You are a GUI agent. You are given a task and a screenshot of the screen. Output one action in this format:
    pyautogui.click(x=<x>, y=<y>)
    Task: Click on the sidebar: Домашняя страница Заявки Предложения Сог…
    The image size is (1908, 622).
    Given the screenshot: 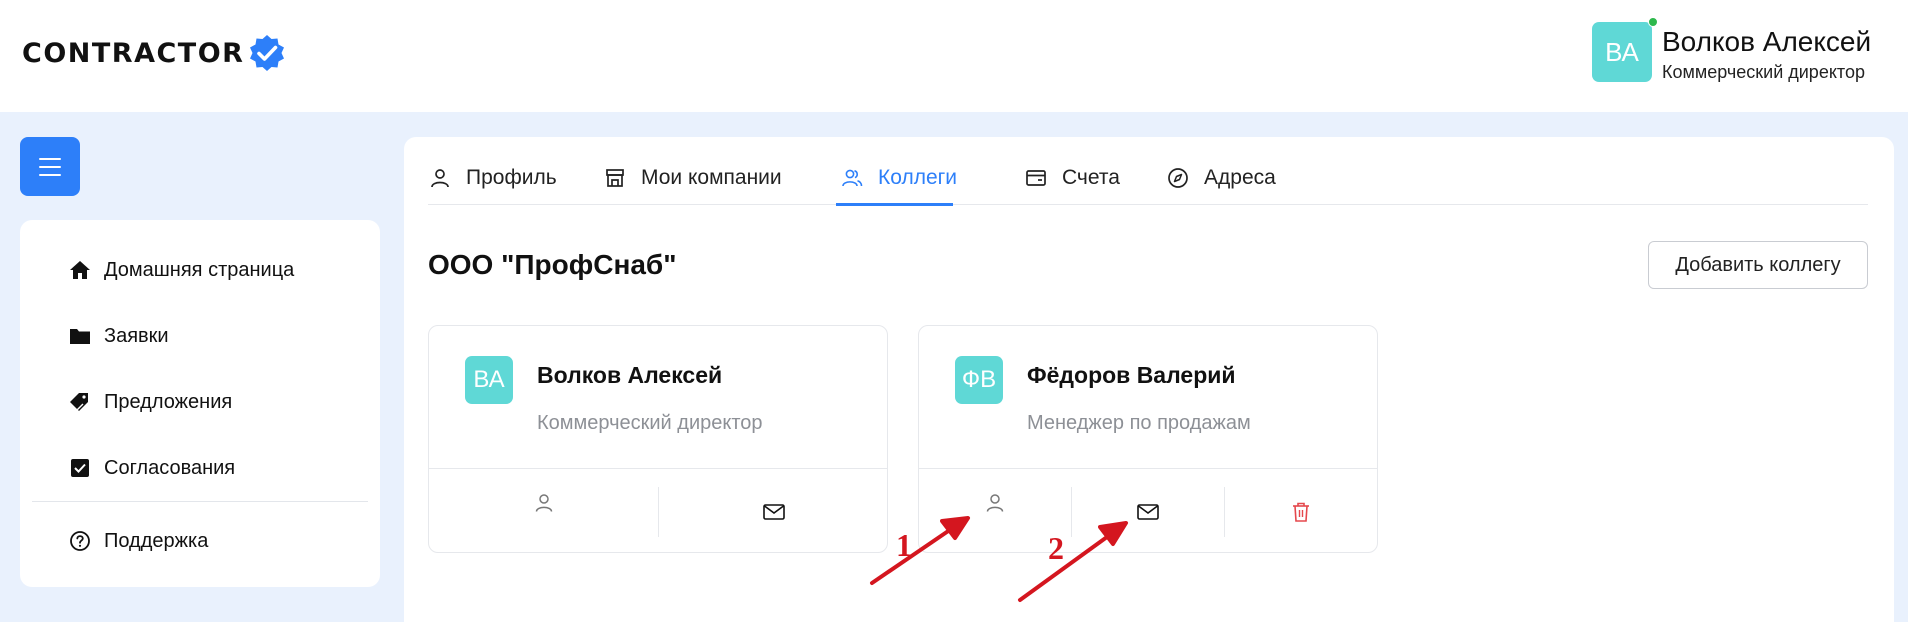 What is the action you would take?
    pyautogui.click(x=200, y=403)
    